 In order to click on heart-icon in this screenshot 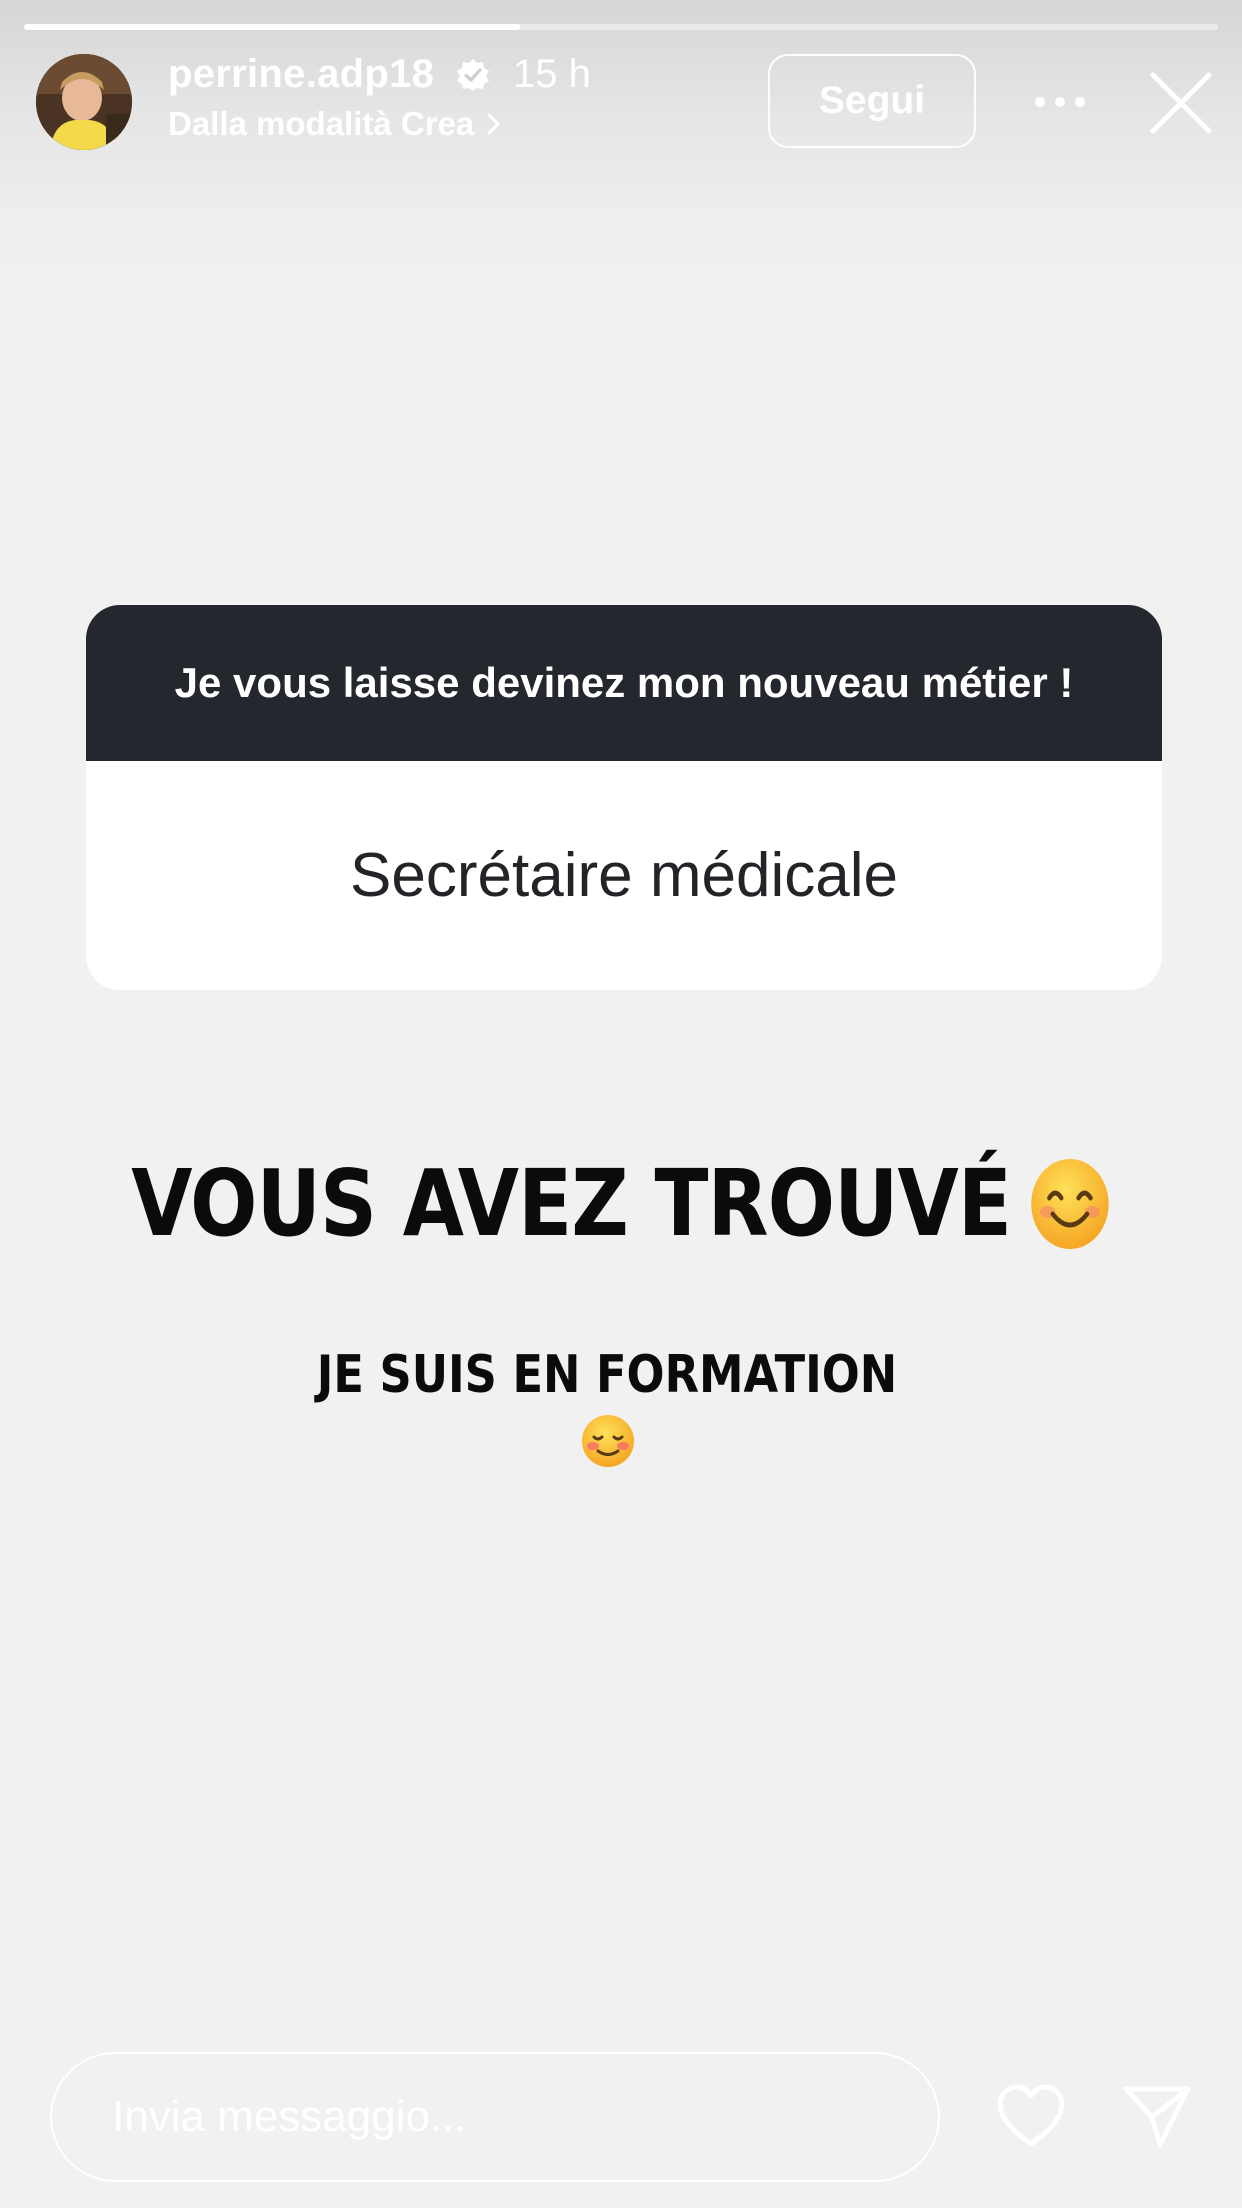, I will do `click(1031, 2116)`.